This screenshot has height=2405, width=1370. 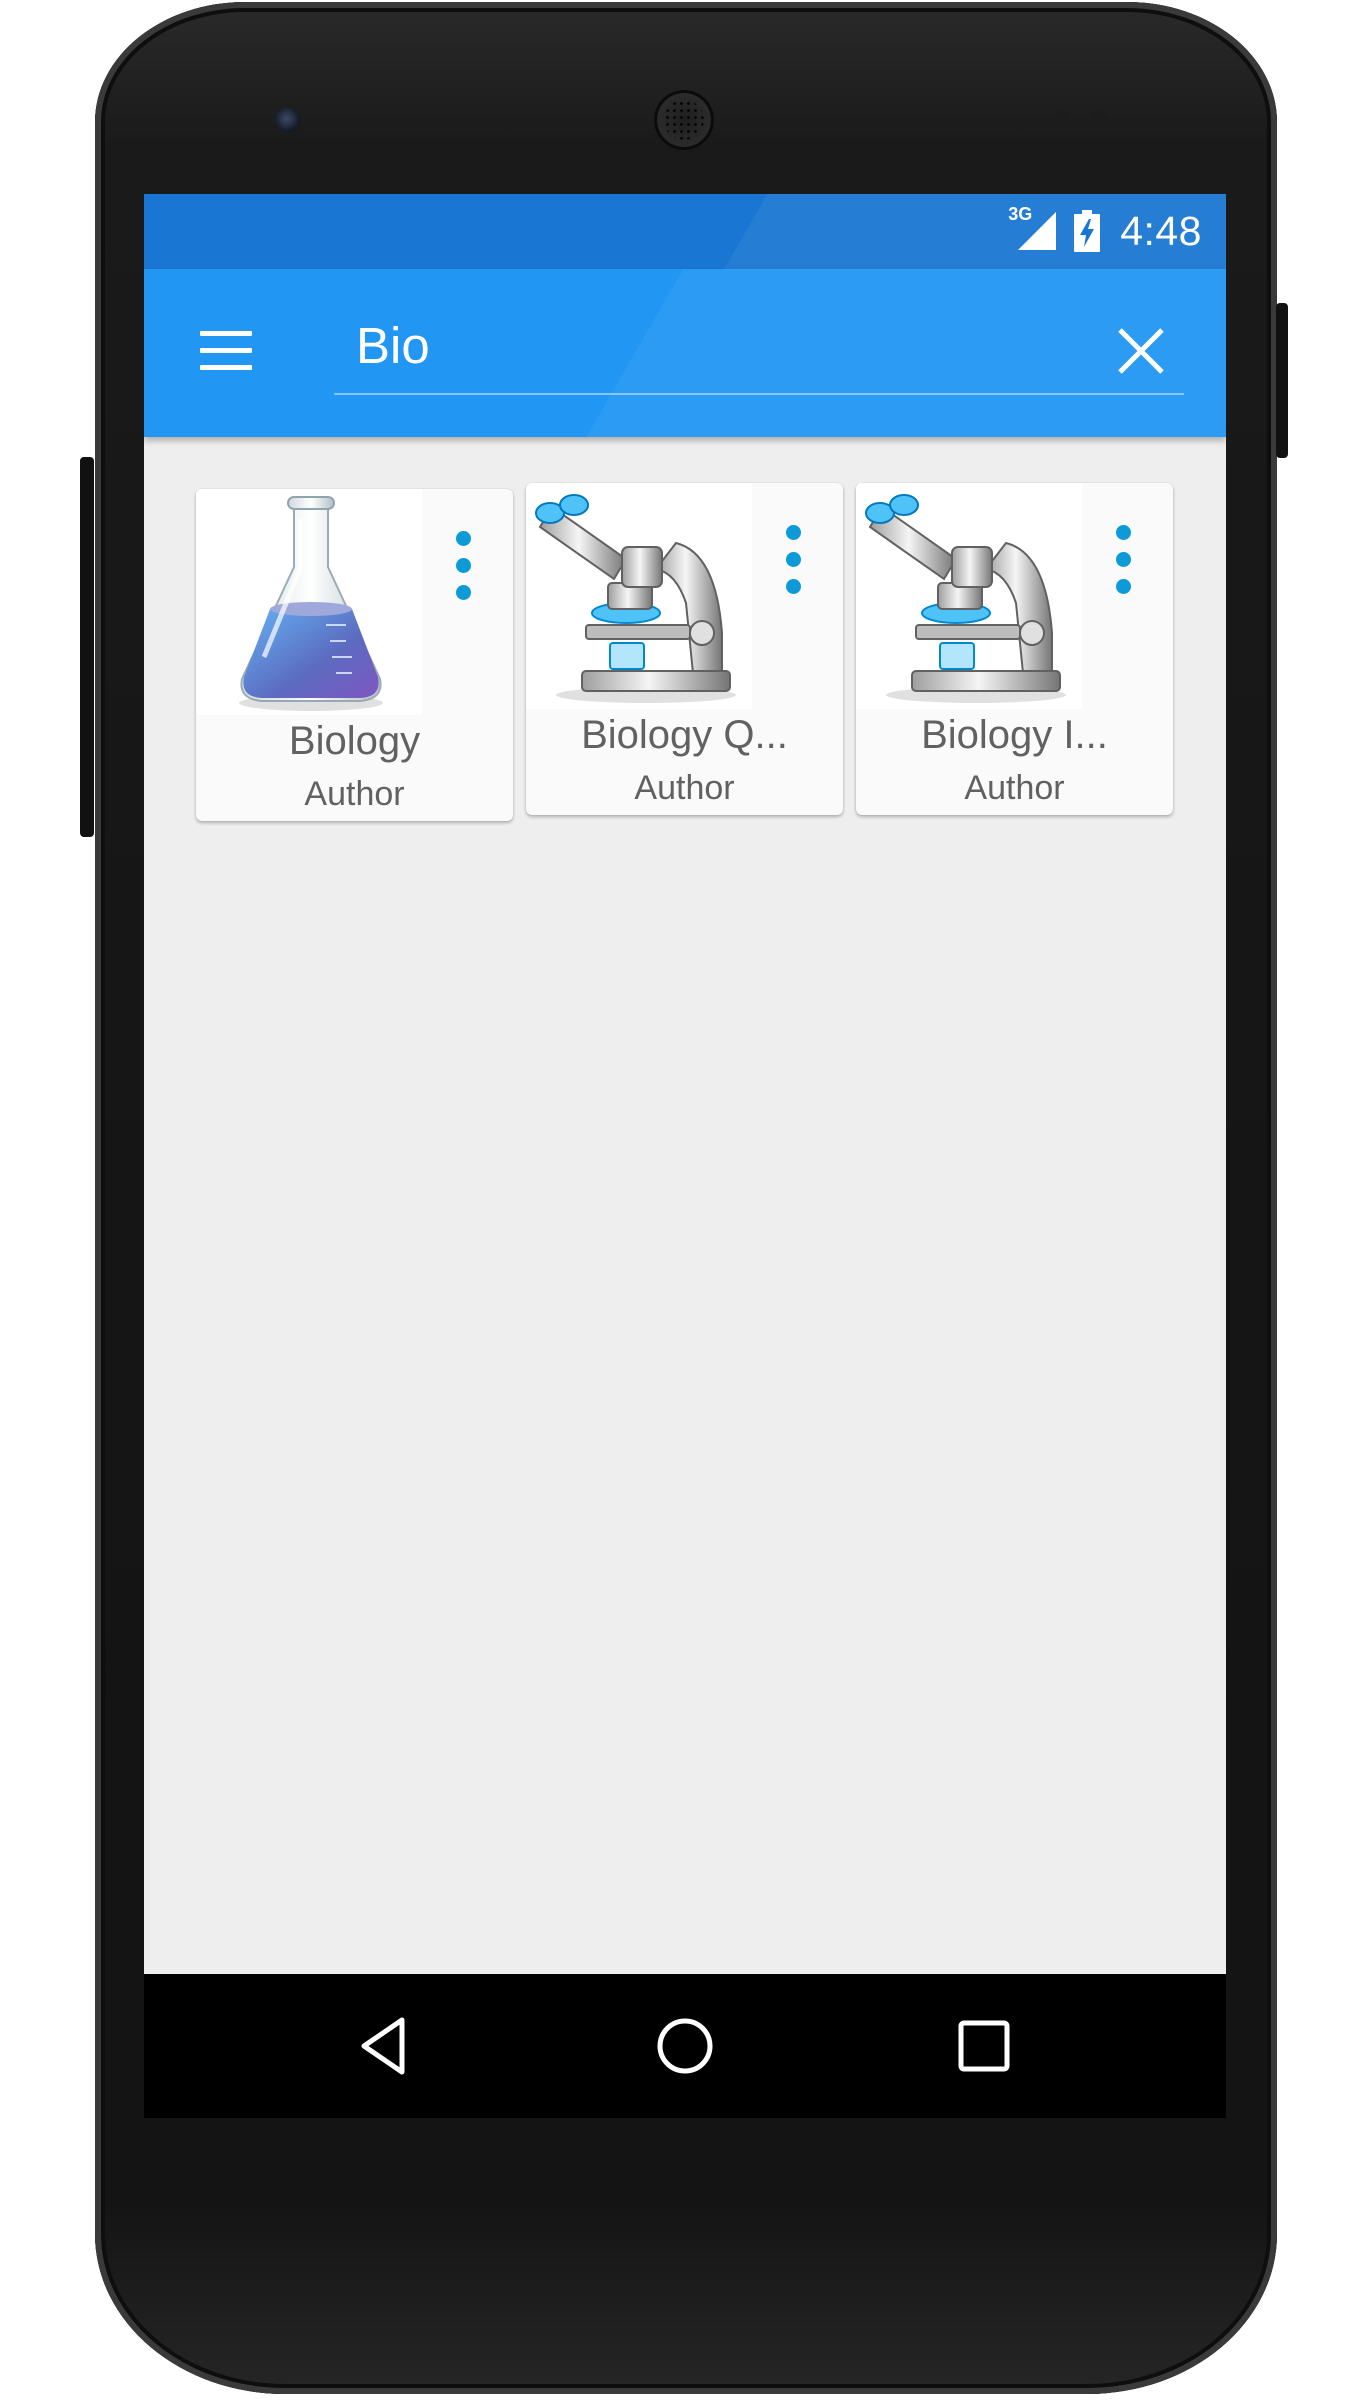 What do you see at coordinates (1062, 118) in the screenshot?
I see `proximity-sensor` at bounding box center [1062, 118].